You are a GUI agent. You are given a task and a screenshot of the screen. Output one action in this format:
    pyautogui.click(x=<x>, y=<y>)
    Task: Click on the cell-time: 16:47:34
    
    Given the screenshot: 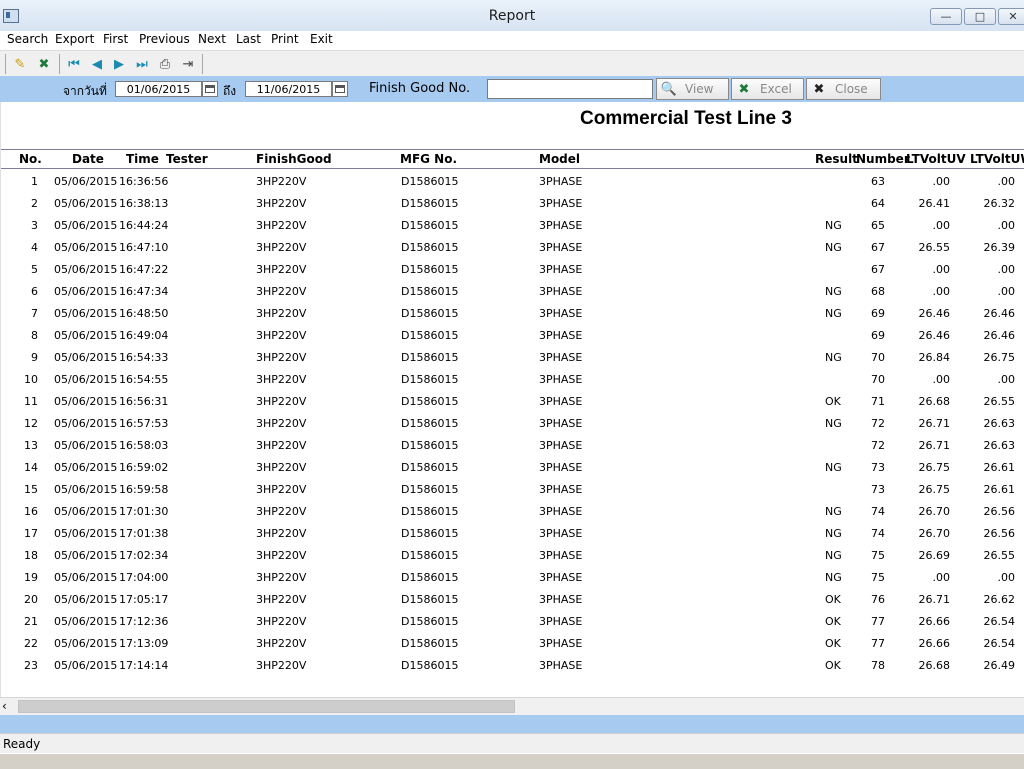 What is the action you would take?
    pyautogui.click(x=144, y=291)
    